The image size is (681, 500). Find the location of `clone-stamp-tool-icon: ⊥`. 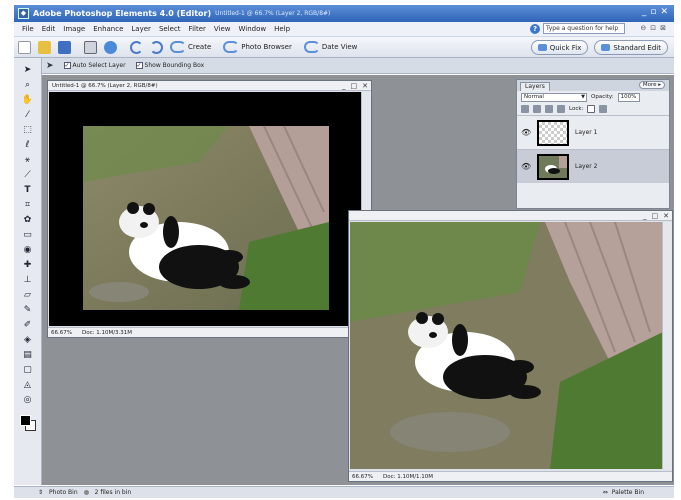

clone-stamp-tool-icon: ⊥ is located at coordinates (28, 280).